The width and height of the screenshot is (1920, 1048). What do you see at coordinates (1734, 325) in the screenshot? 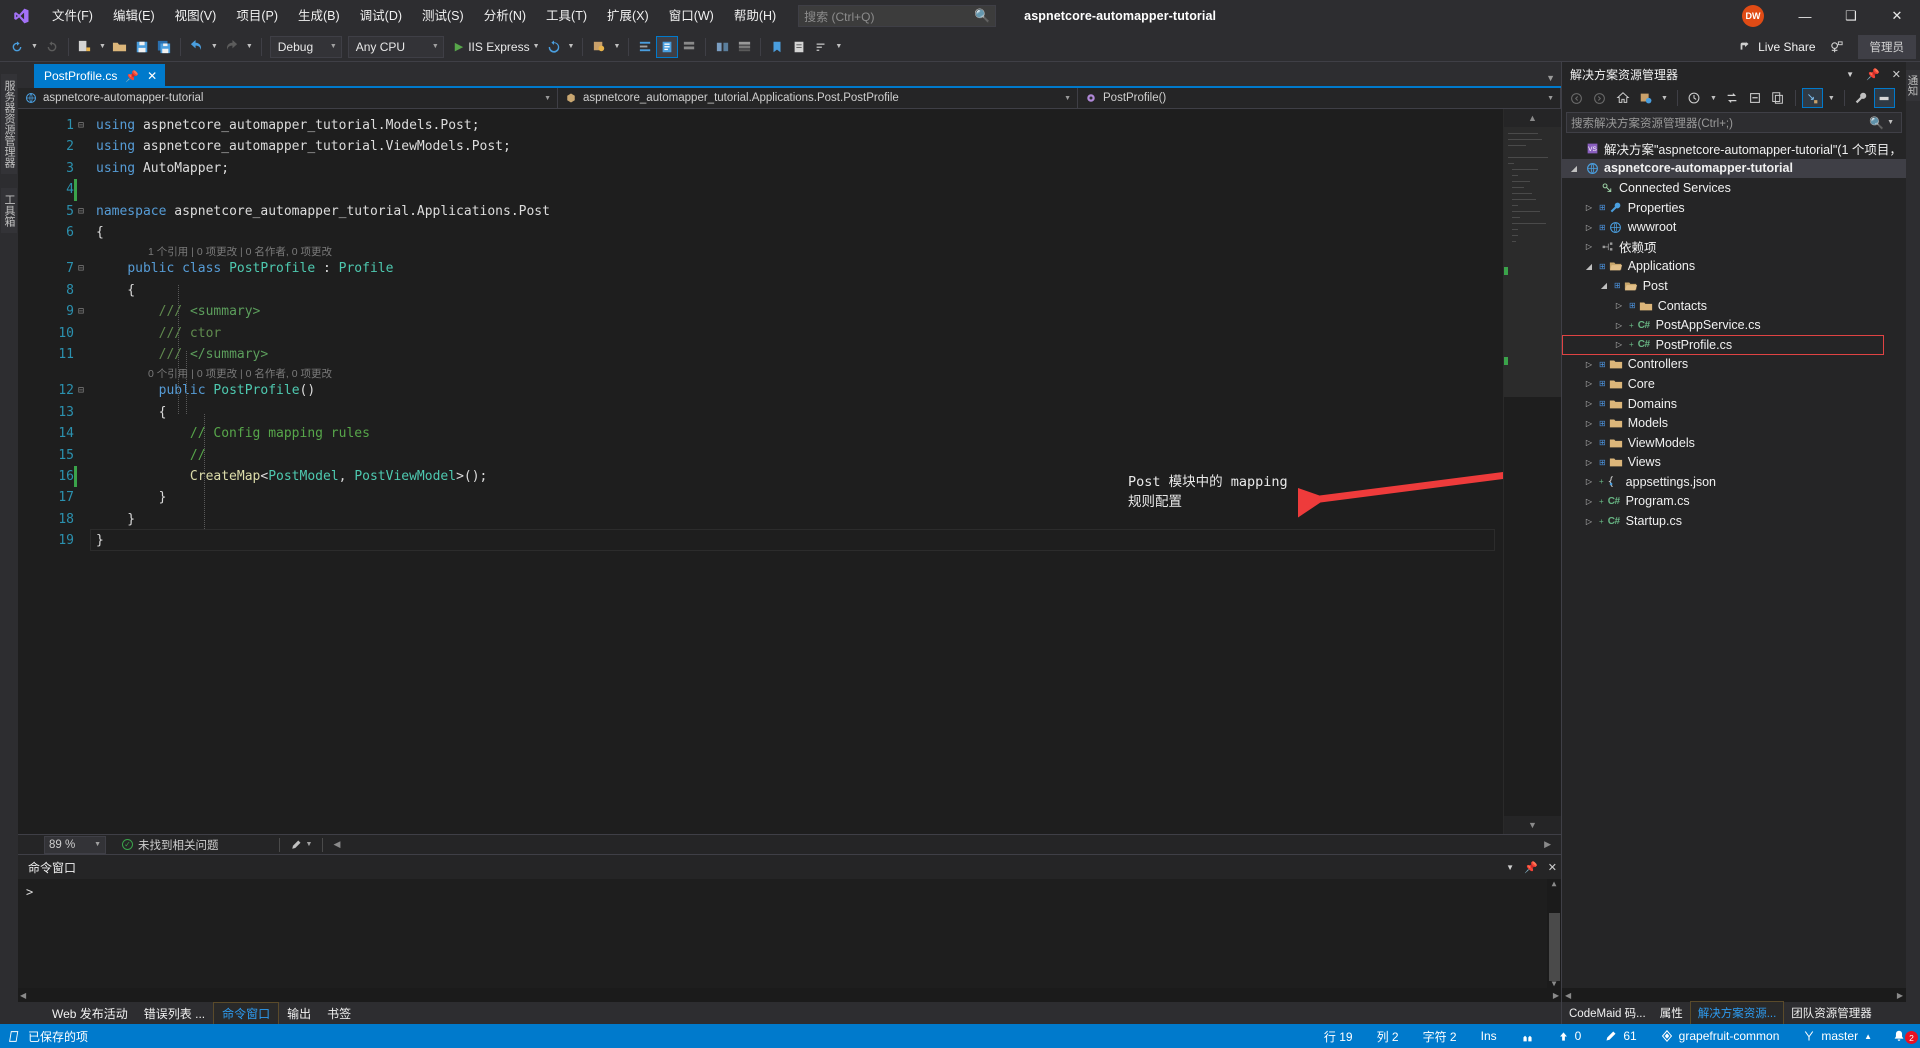
I see `tree-node-postappservice.cs: ▷ + C# PostAppService.cs` at bounding box center [1734, 325].